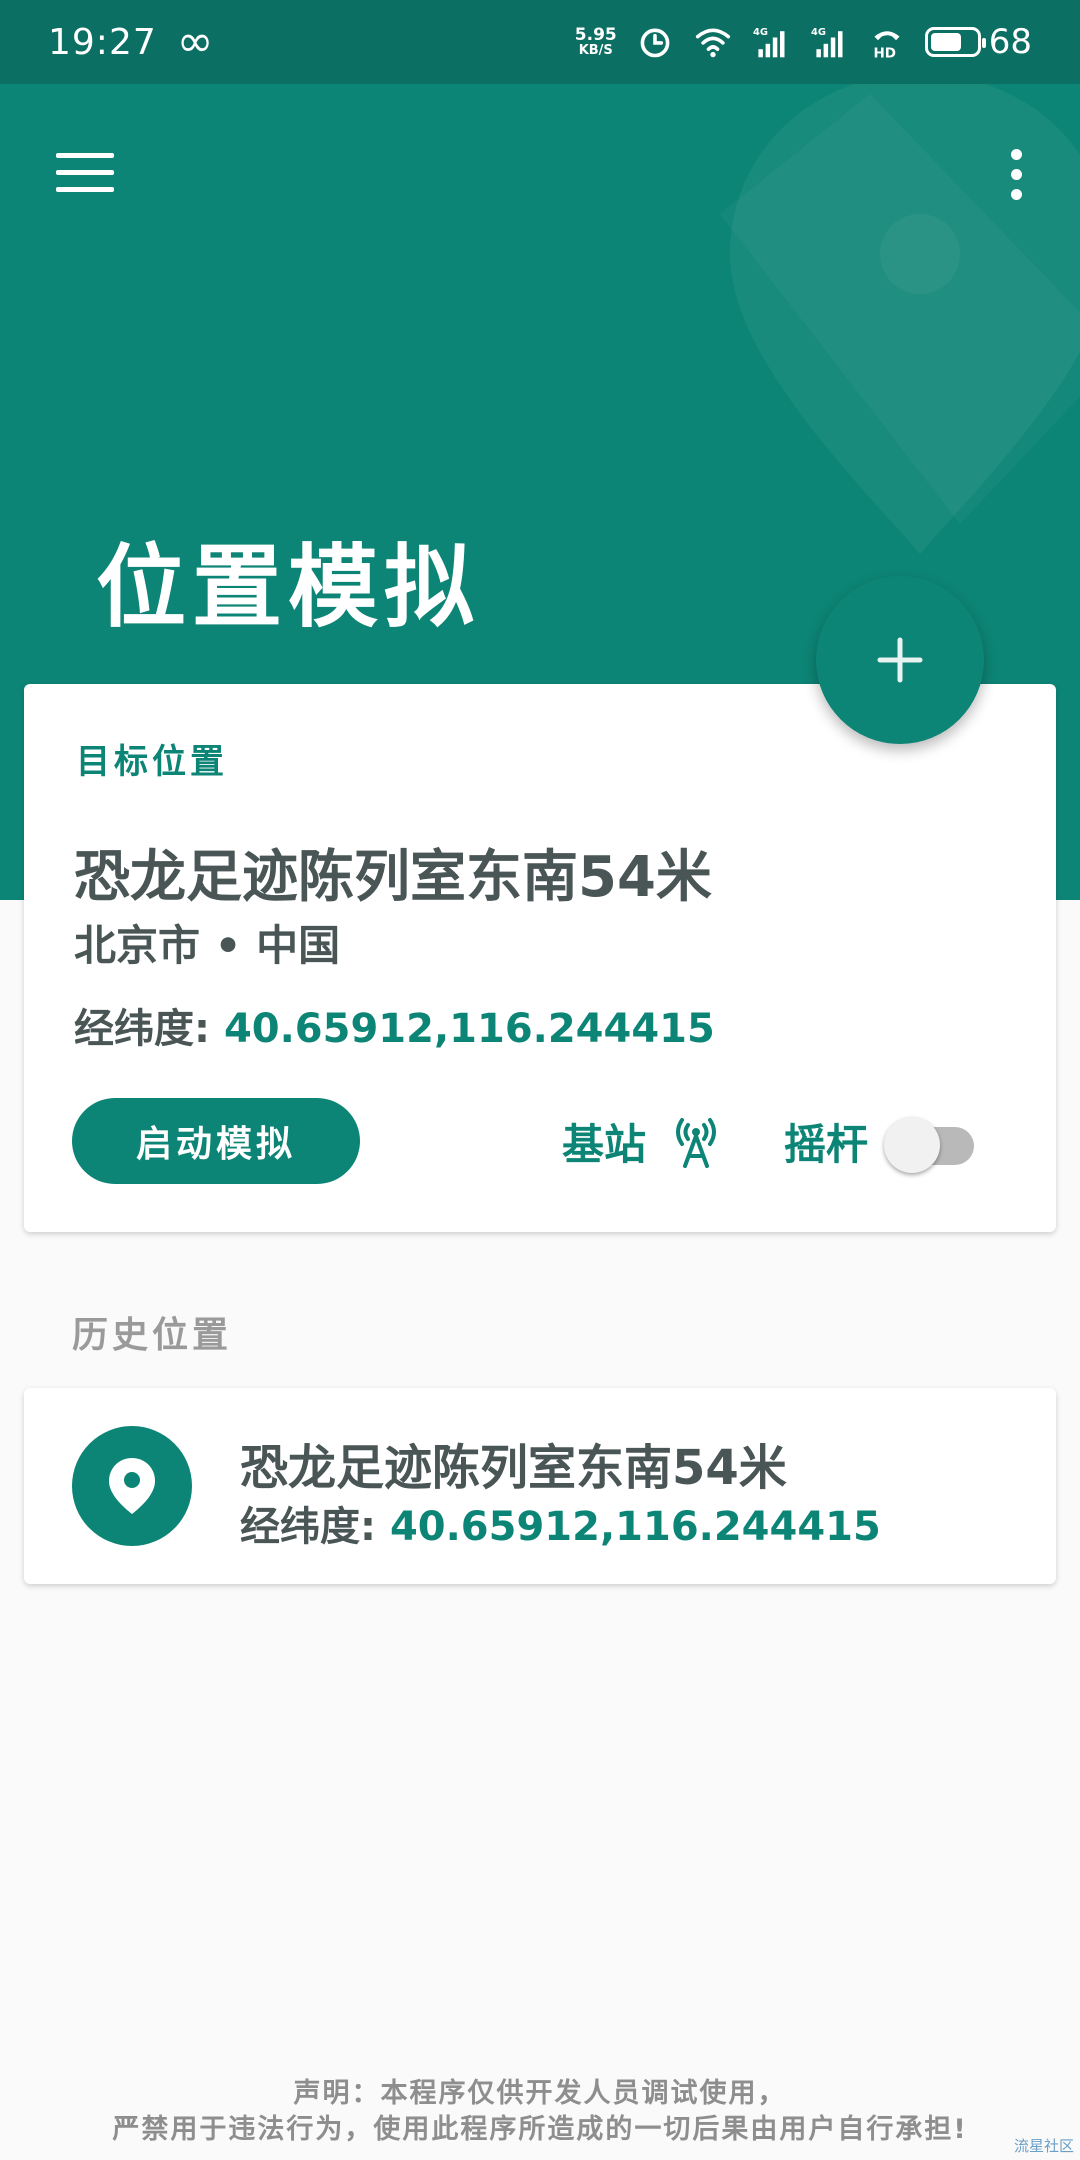  I want to click on wifi-icon, so click(712, 43).